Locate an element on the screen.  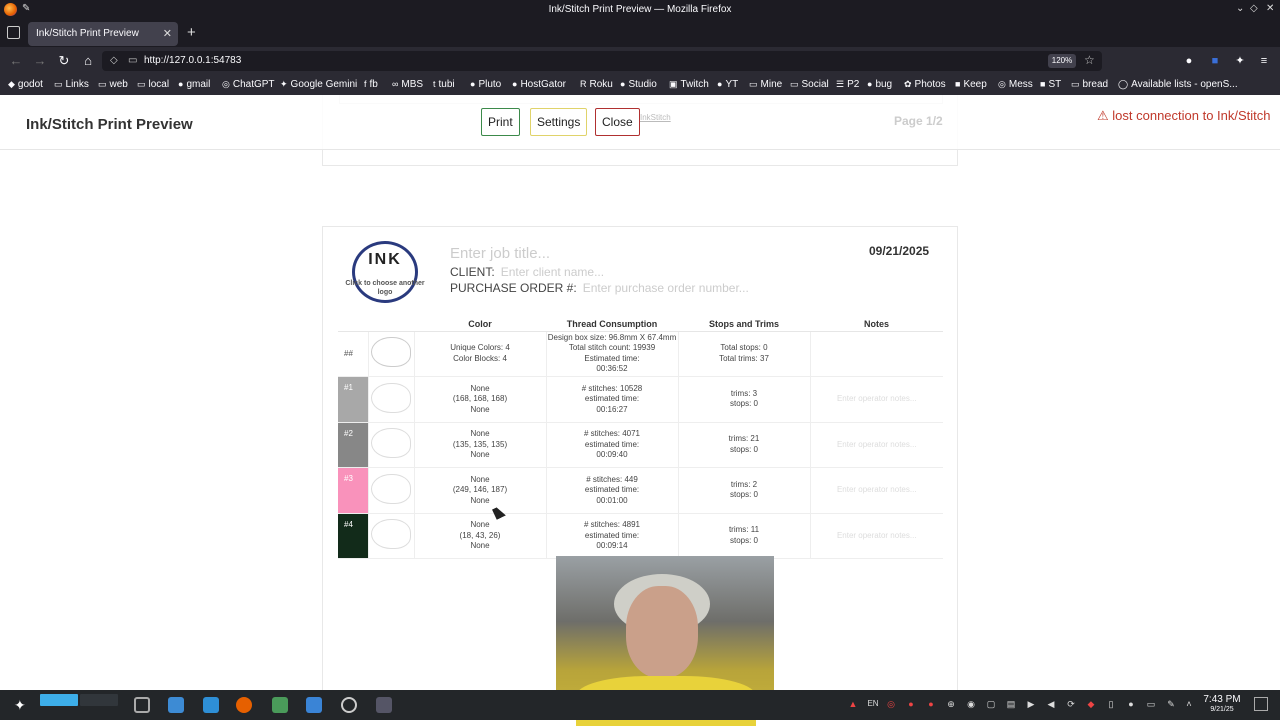
microphone-icon: ● is located at coordinates (1131, 704).